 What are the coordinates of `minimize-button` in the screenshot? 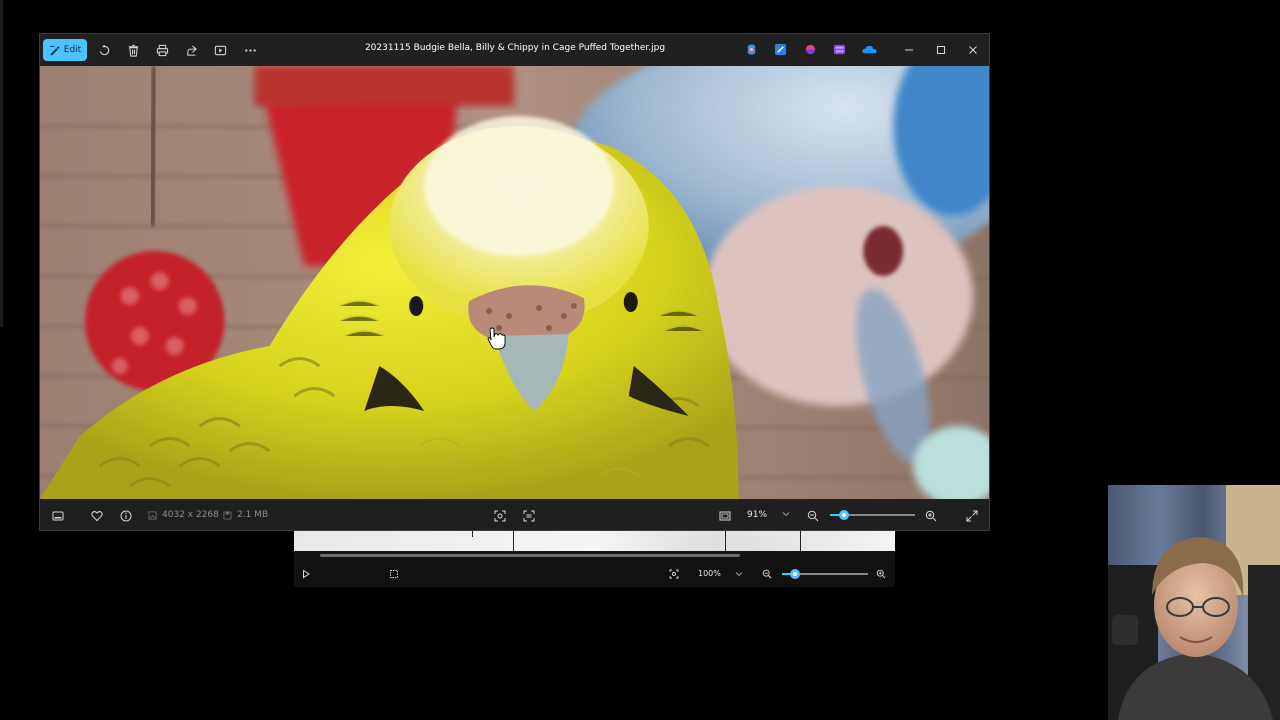 It's located at (909, 50).